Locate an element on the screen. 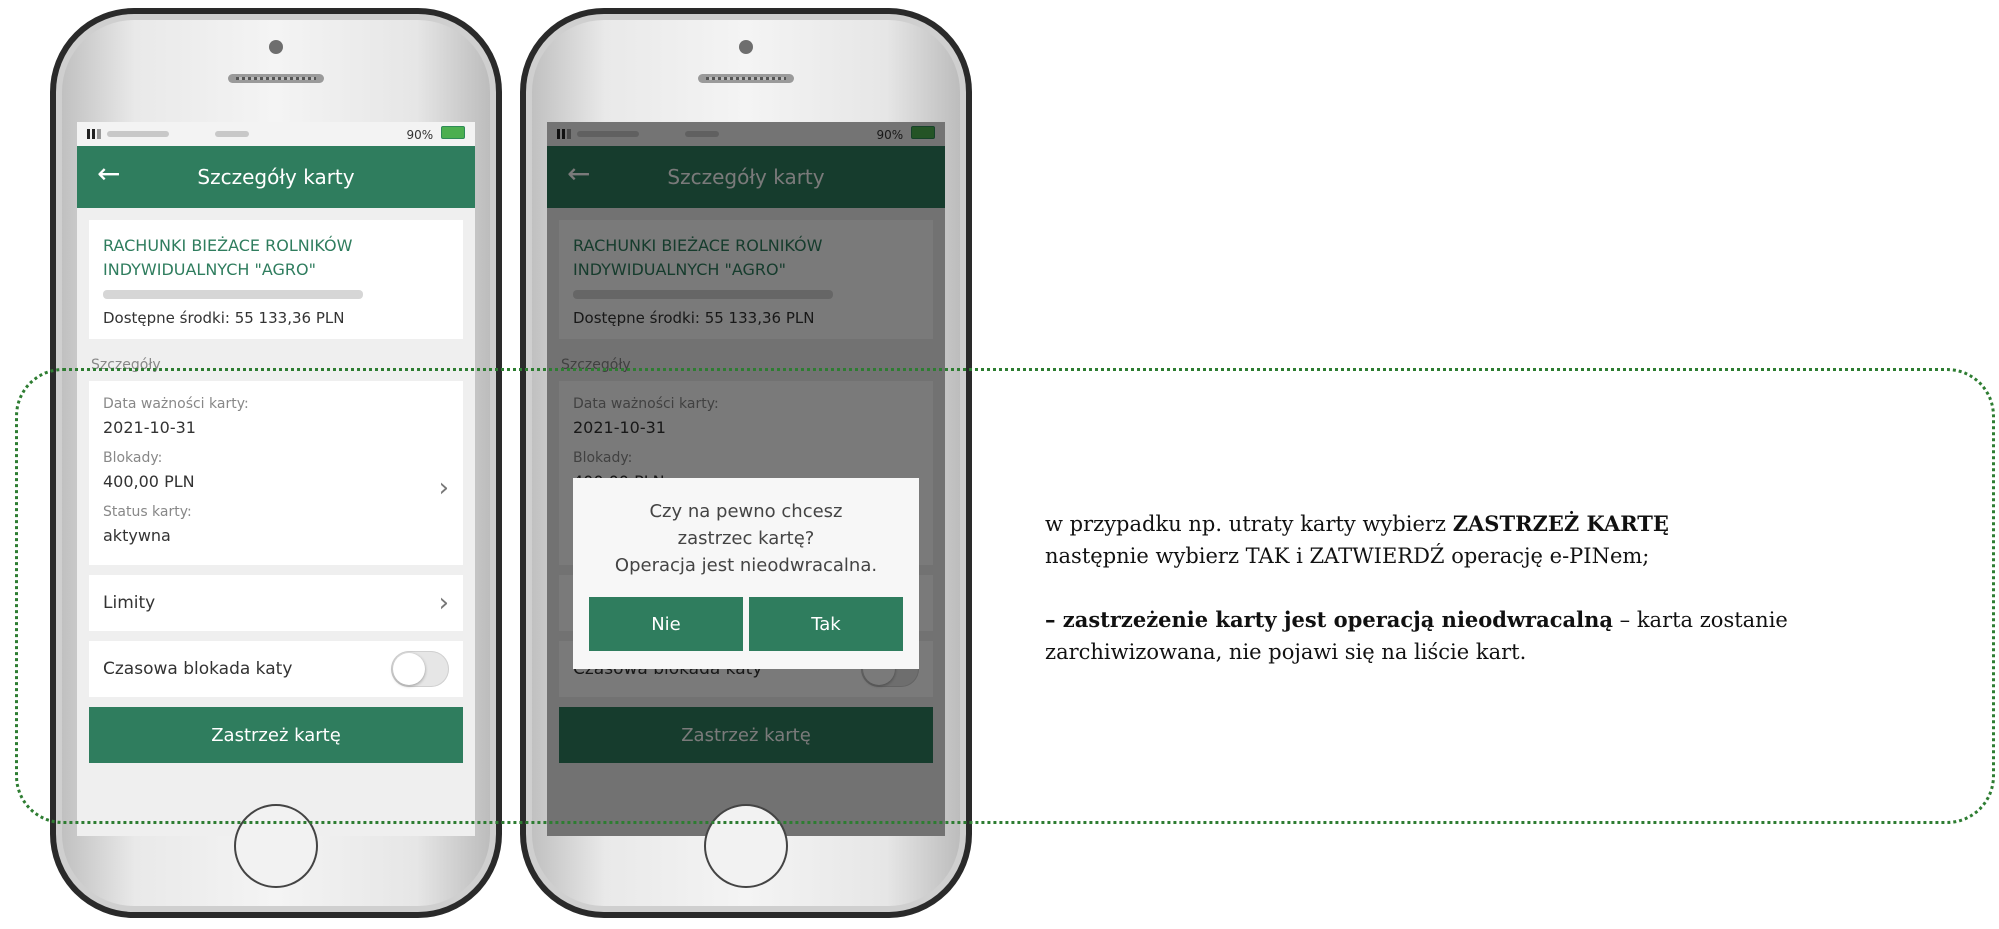  carrier-blurred is located at coordinates (138, 134).